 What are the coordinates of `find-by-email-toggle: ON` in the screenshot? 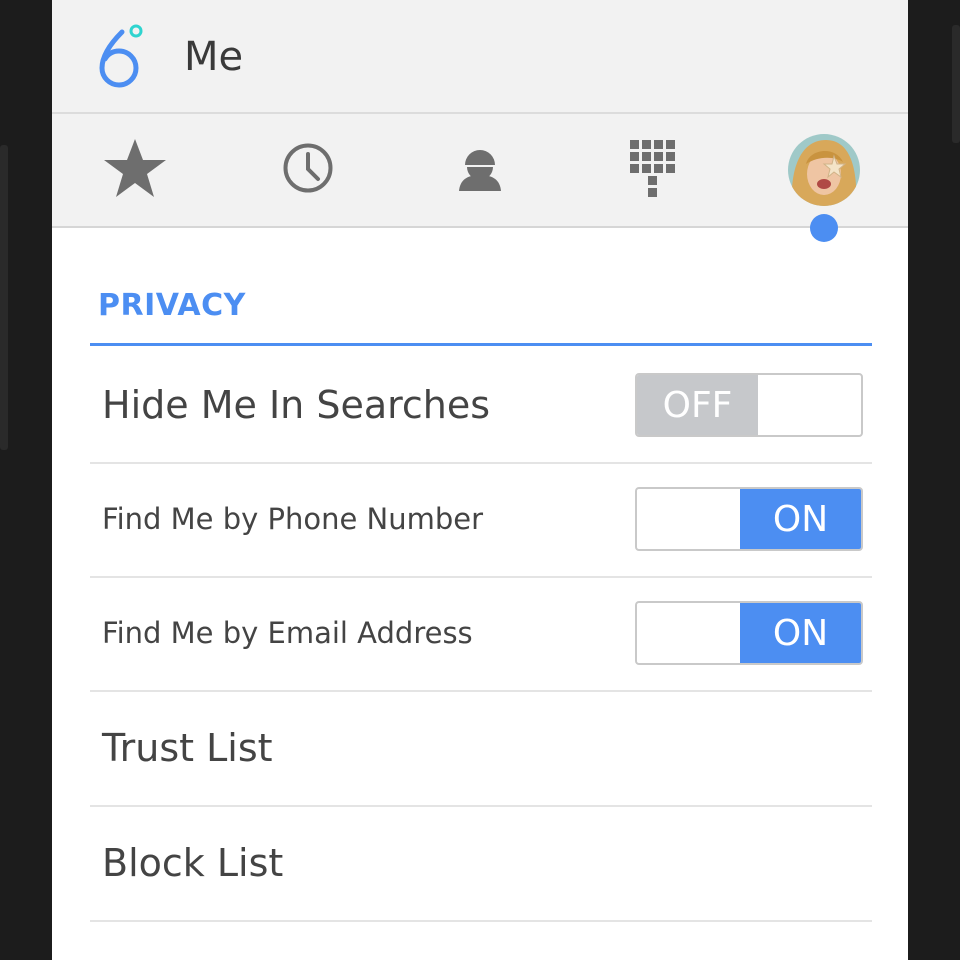 It's located at (749, 633).